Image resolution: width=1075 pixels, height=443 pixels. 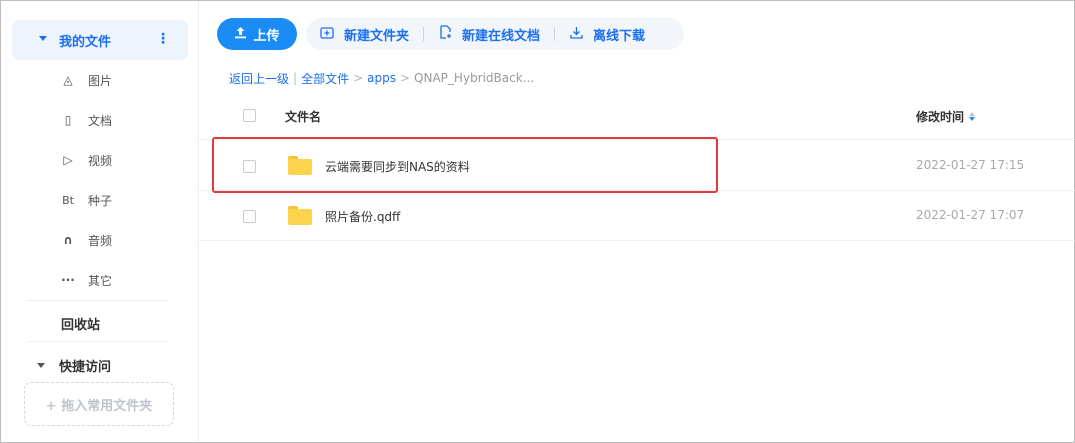 What do you see at coordinates (100, 120) in the screenshot?
I see `sidebar-item-label: 文档` at bounding box center [100, 120].